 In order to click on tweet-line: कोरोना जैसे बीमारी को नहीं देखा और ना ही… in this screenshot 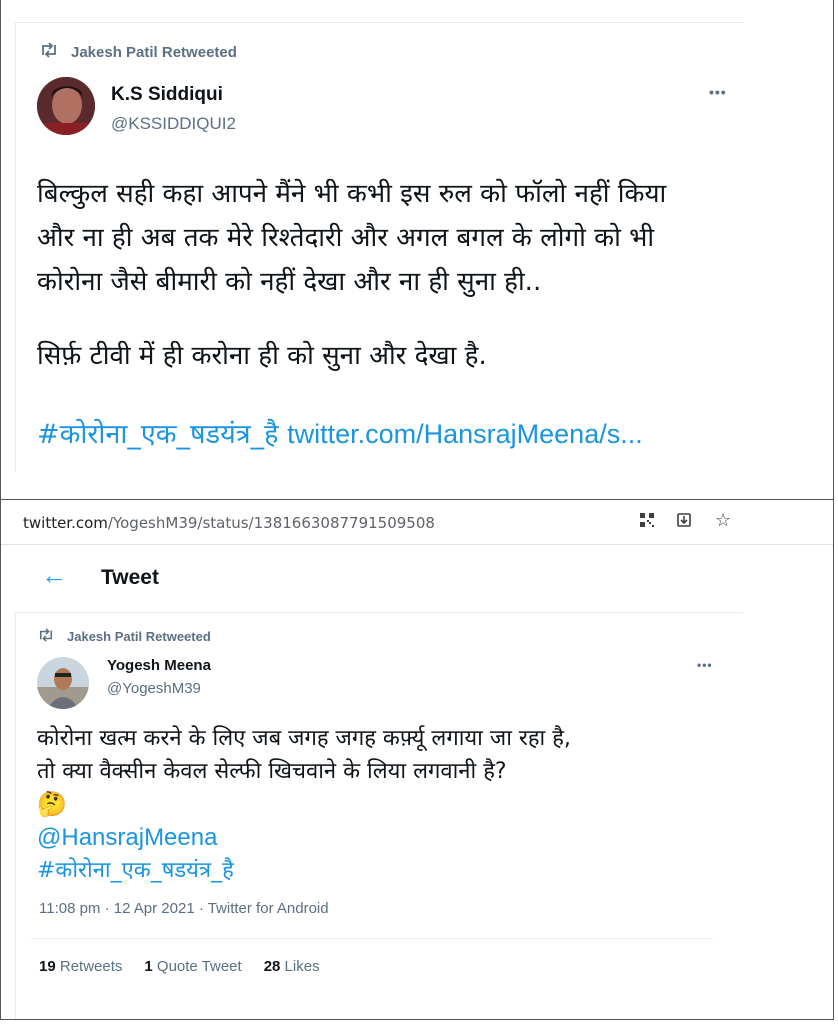, I will do `click(289, 282)`.